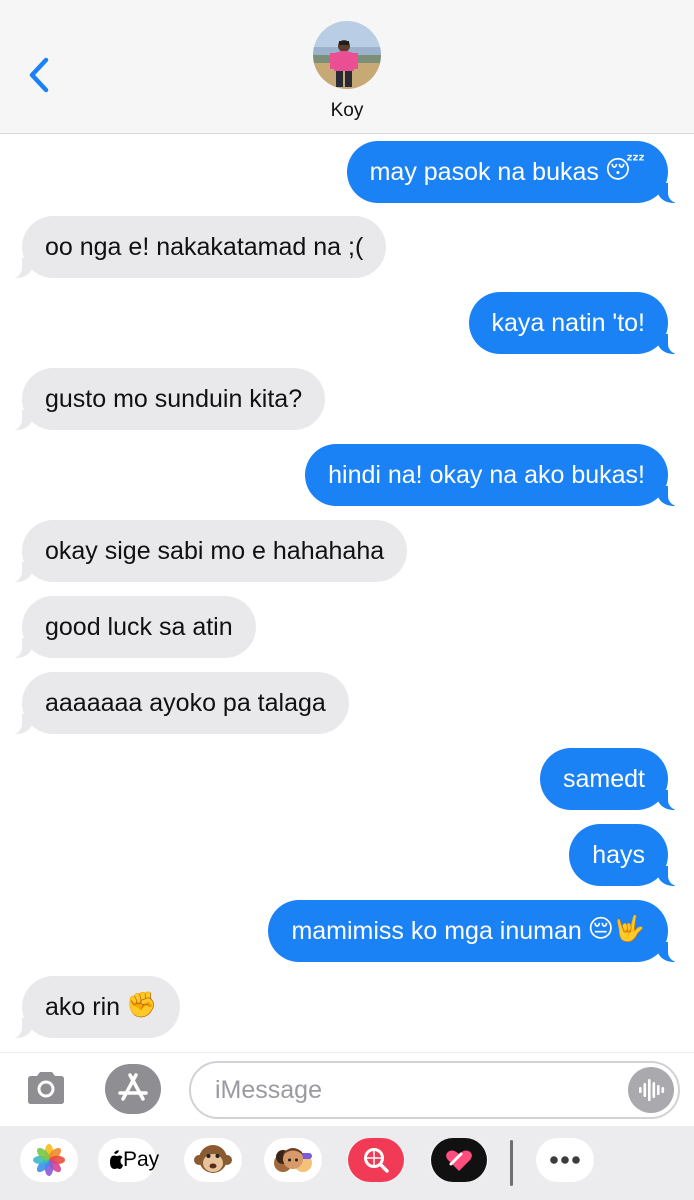 Image resolution: width=694 pixels, height=1200 pixels. I want to click on message-row: okay sige sabi mo e hahahaha, so click(347, 551).